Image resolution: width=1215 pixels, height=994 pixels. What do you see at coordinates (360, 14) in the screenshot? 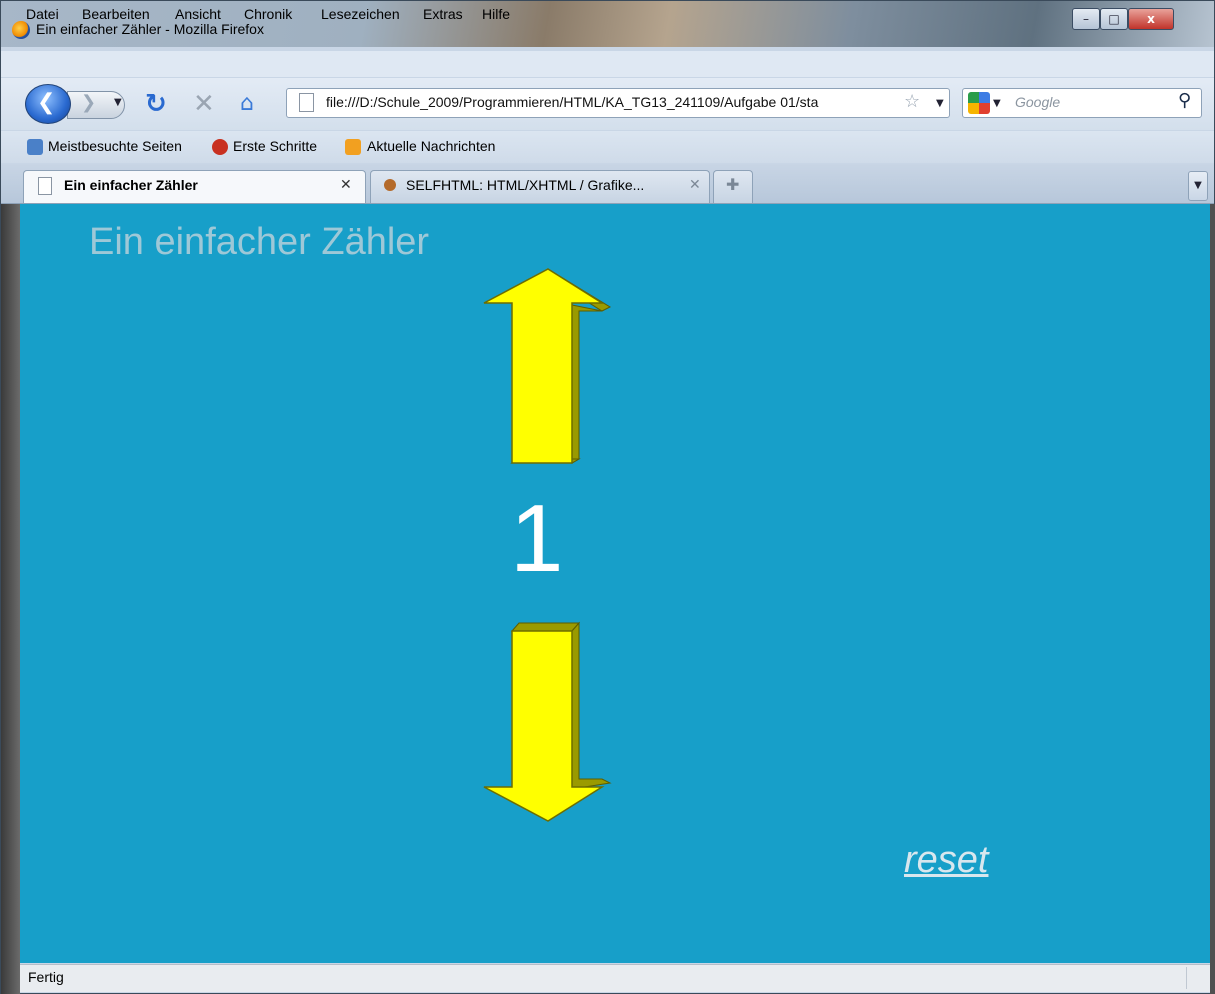
I see `menu-lesezeichen: Lesezeichen` at bounding box center [360, 14].